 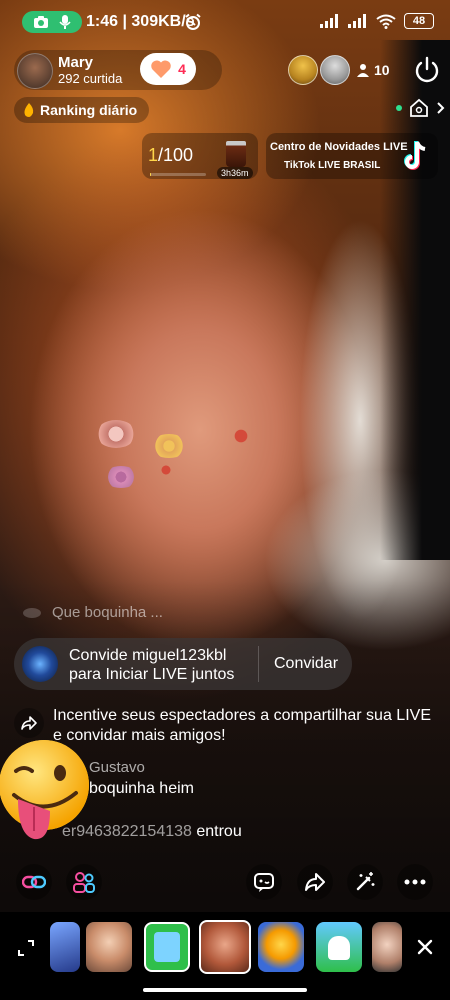 What do you see at coordinates (258, 664) in the screenshot?
I see `divider` at bounding box center [258, 664].